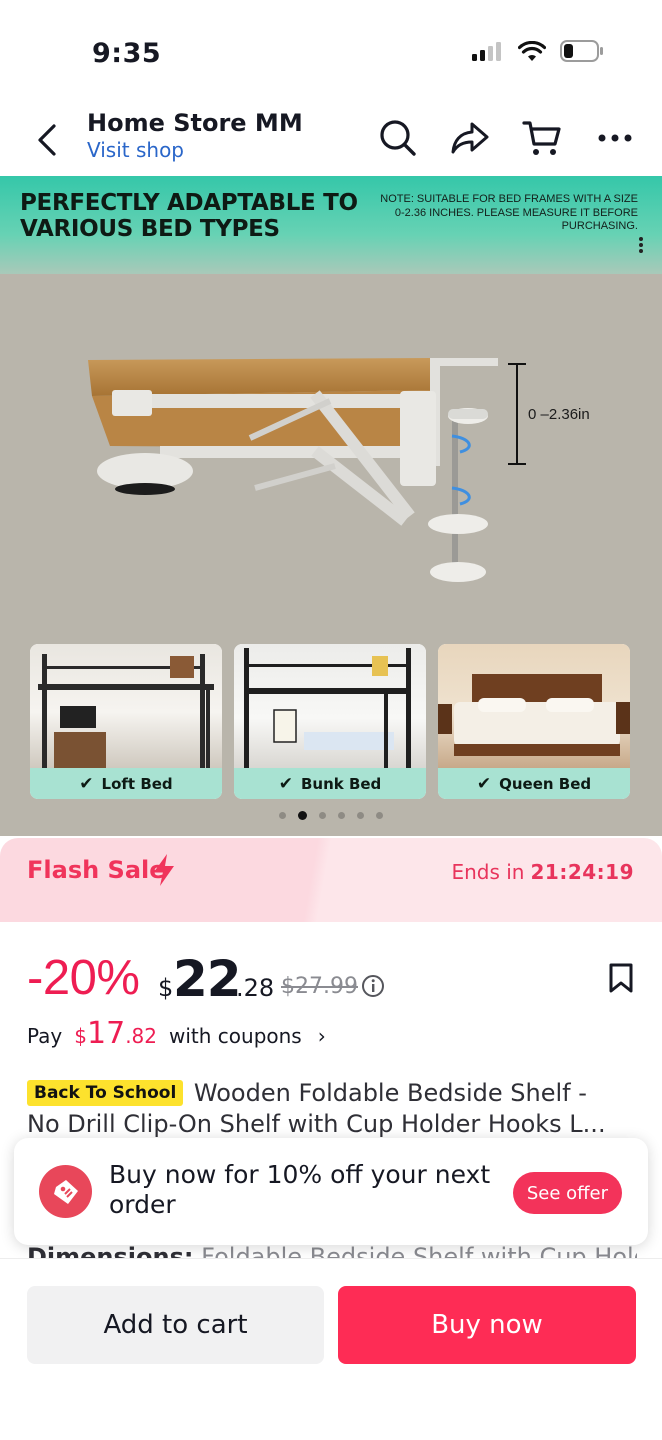 The image size is (662, 1440). What do you see at coordinates (302, 815) in the screenshot?
I see `carousel-dot-active` at bounding box center [302, 815].